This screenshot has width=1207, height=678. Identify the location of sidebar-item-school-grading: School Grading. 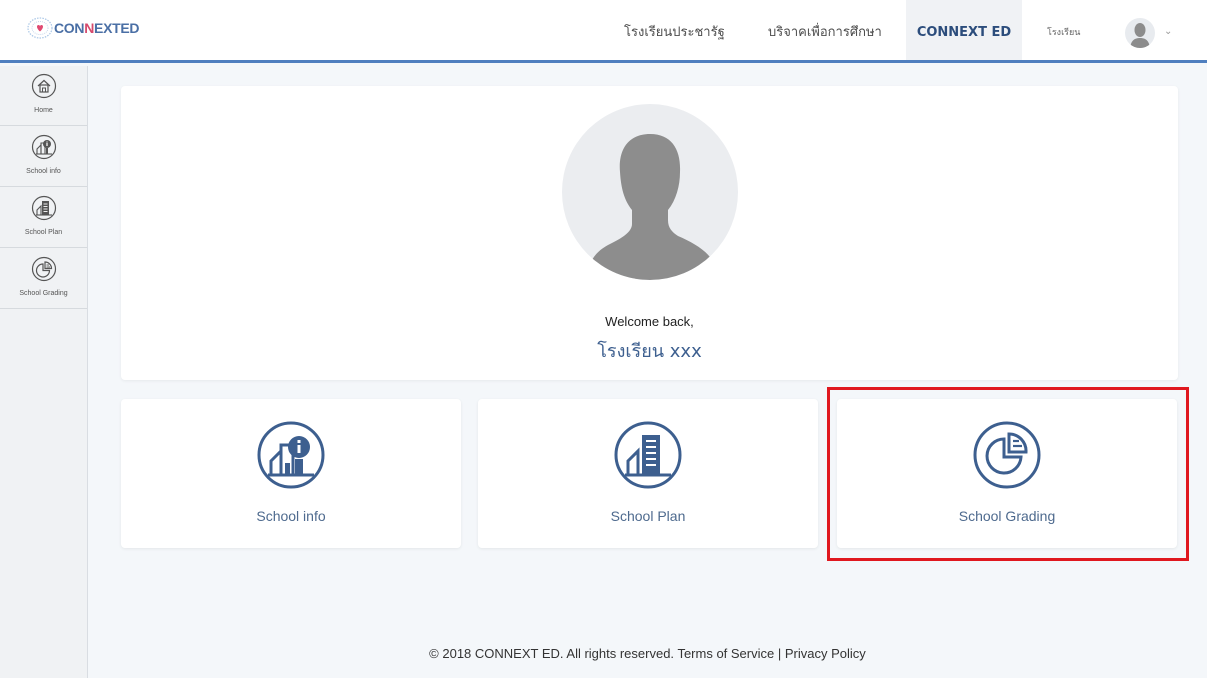
(43, 279).